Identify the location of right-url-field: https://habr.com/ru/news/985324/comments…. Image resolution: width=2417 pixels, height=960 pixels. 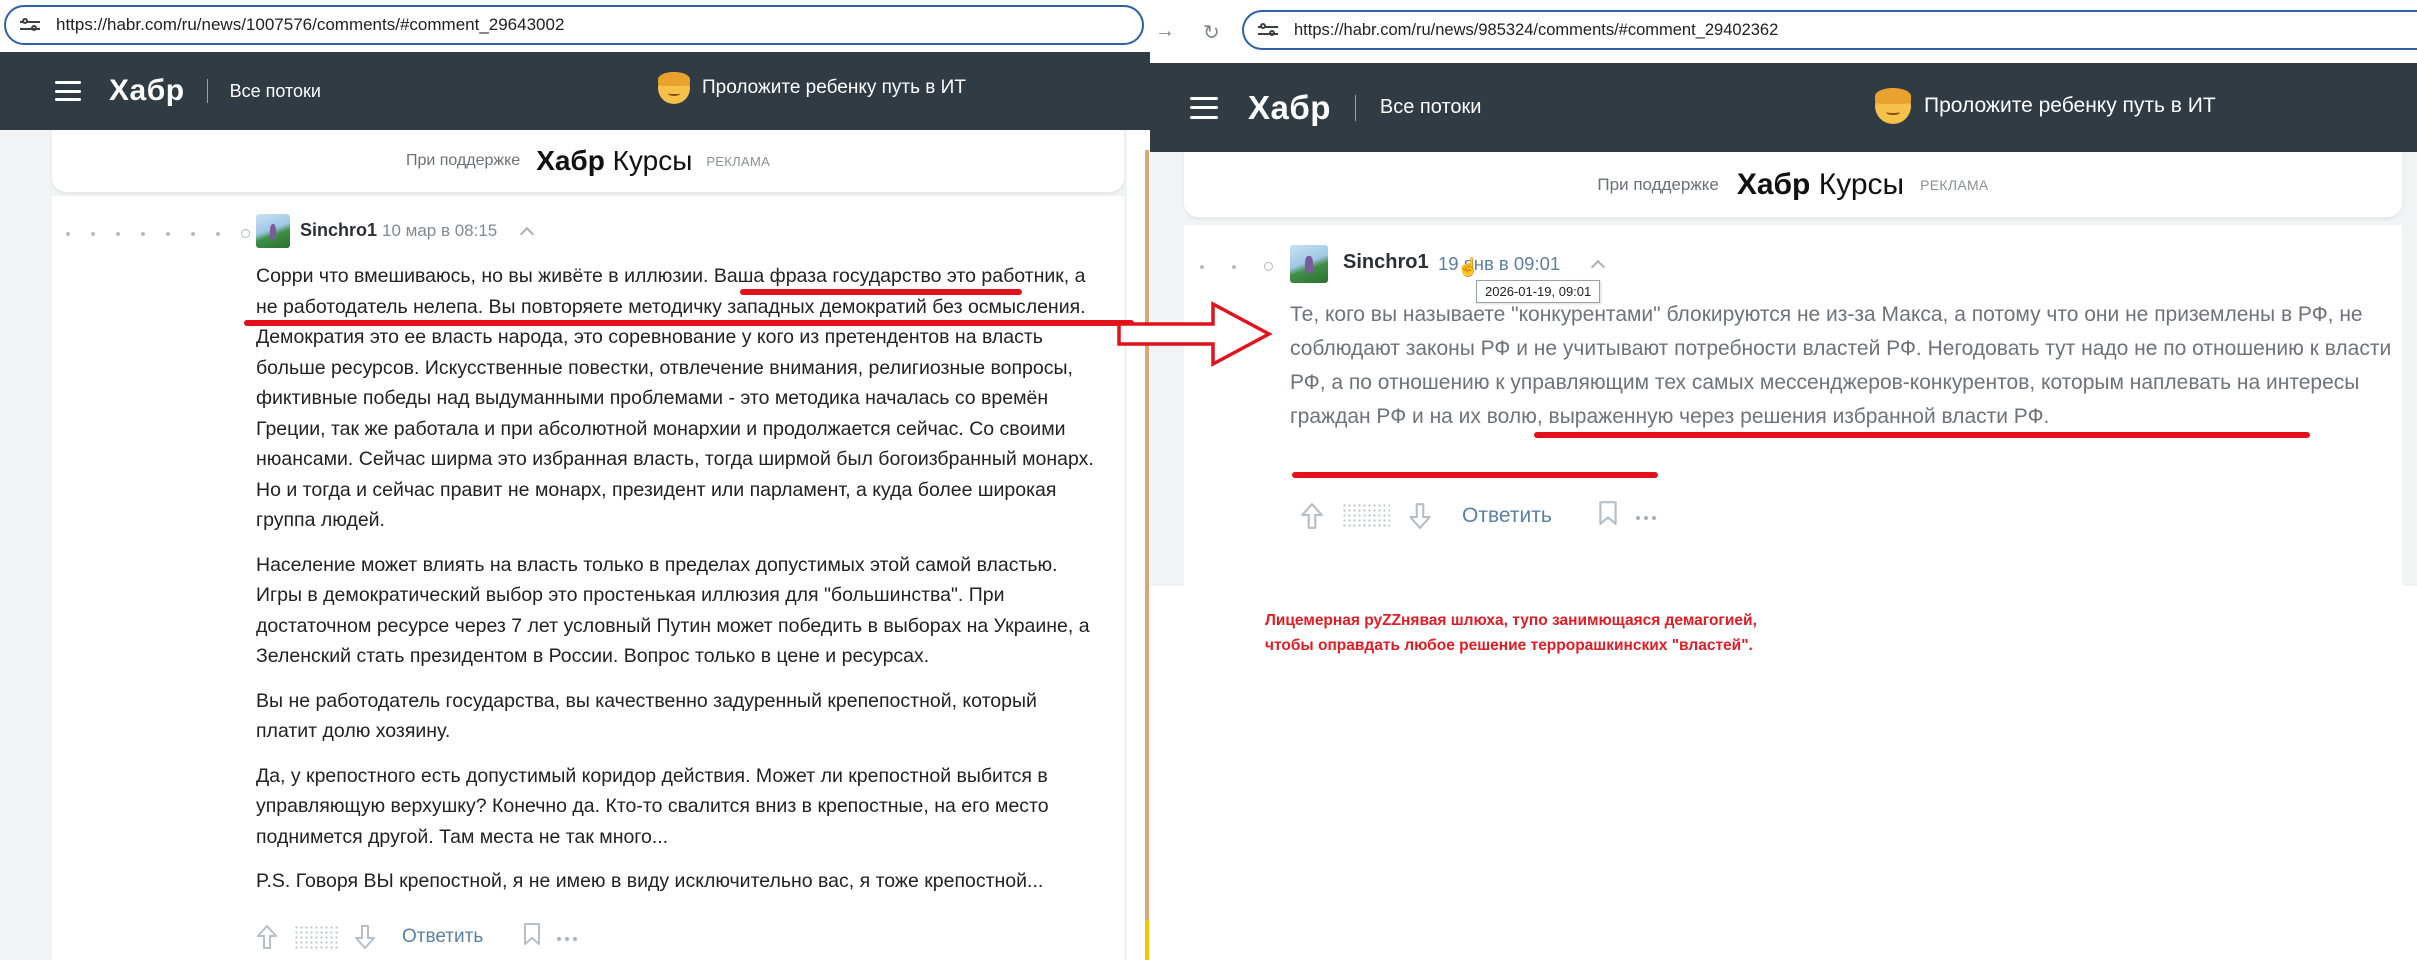
(1829, 30).